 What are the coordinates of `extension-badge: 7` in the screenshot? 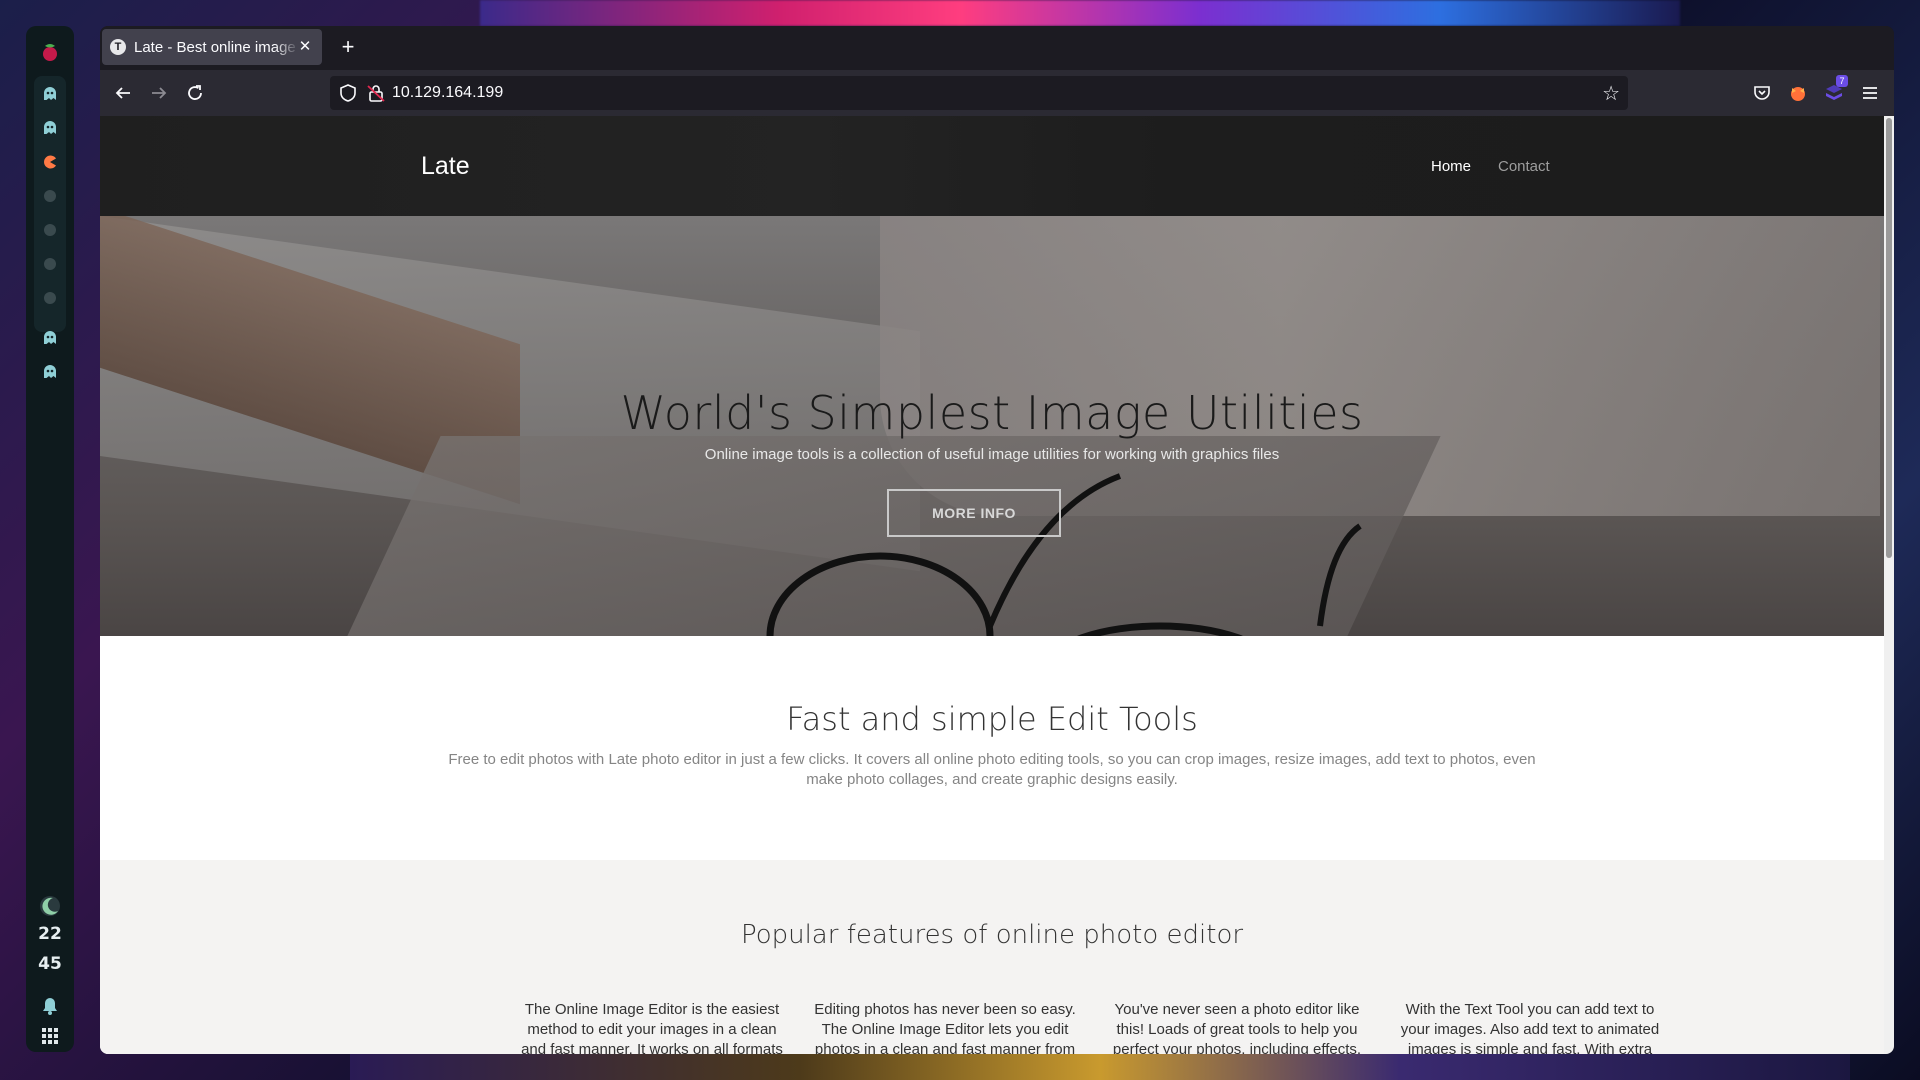 It's located at (1842, 81).